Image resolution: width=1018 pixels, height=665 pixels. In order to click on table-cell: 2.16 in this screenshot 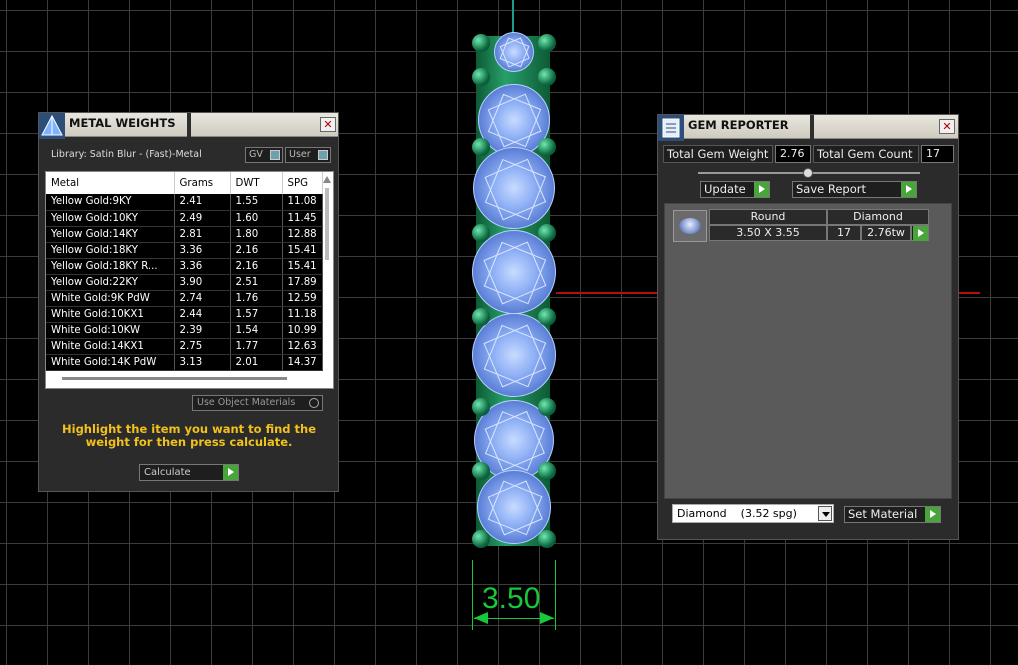, I will do `click(256, 250)`.